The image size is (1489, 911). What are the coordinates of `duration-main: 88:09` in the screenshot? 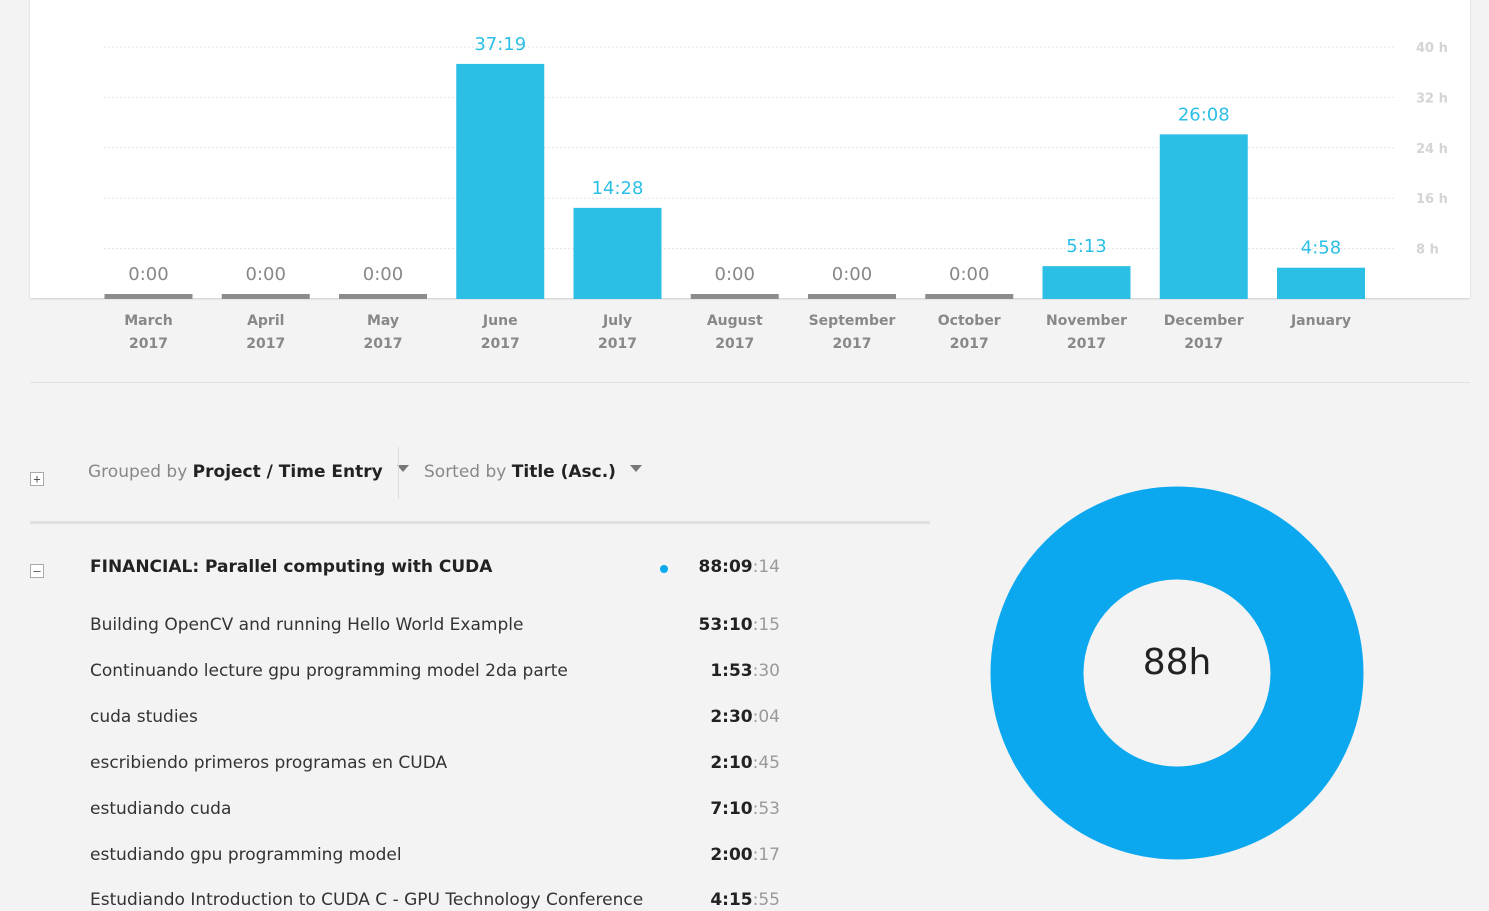 It's located at (725, 567).